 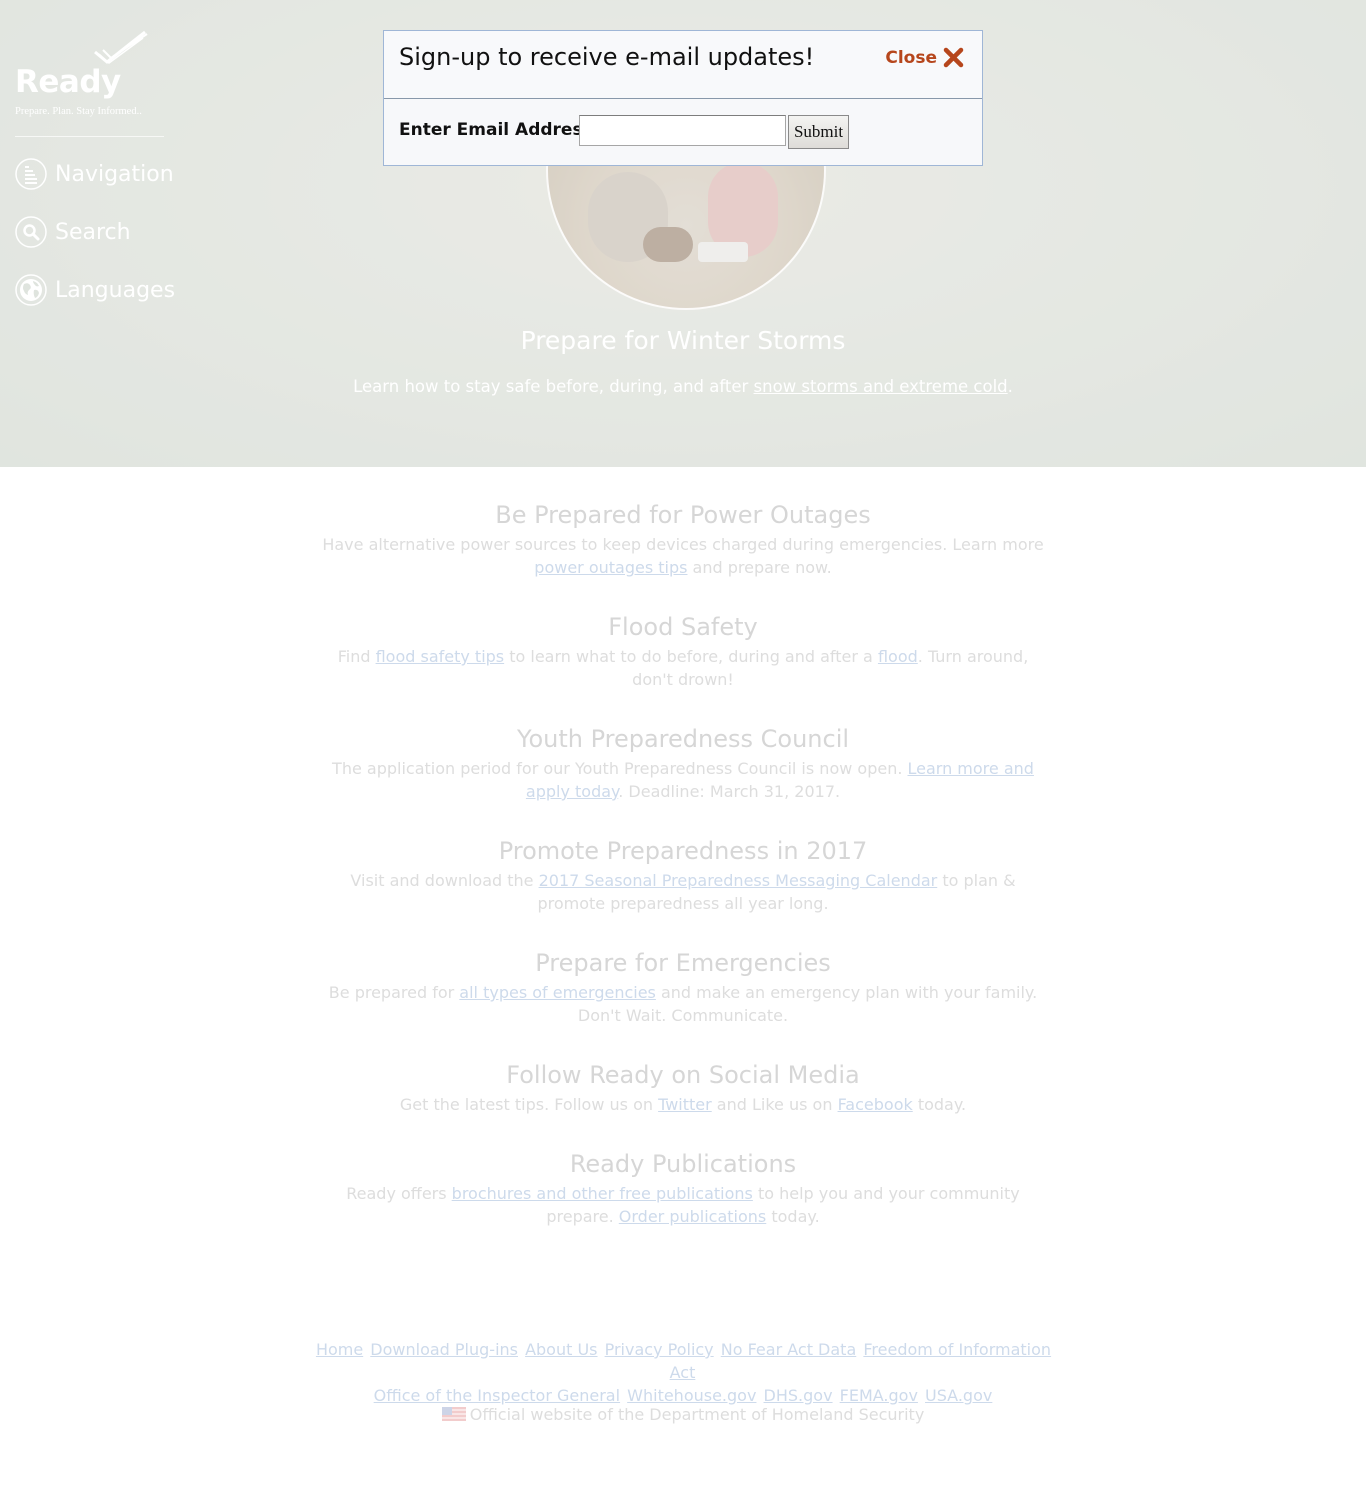 What do you see at coordinates (911, 57) in the screenshot?
I see `close-label: Close` at bounding box center [911, 57].